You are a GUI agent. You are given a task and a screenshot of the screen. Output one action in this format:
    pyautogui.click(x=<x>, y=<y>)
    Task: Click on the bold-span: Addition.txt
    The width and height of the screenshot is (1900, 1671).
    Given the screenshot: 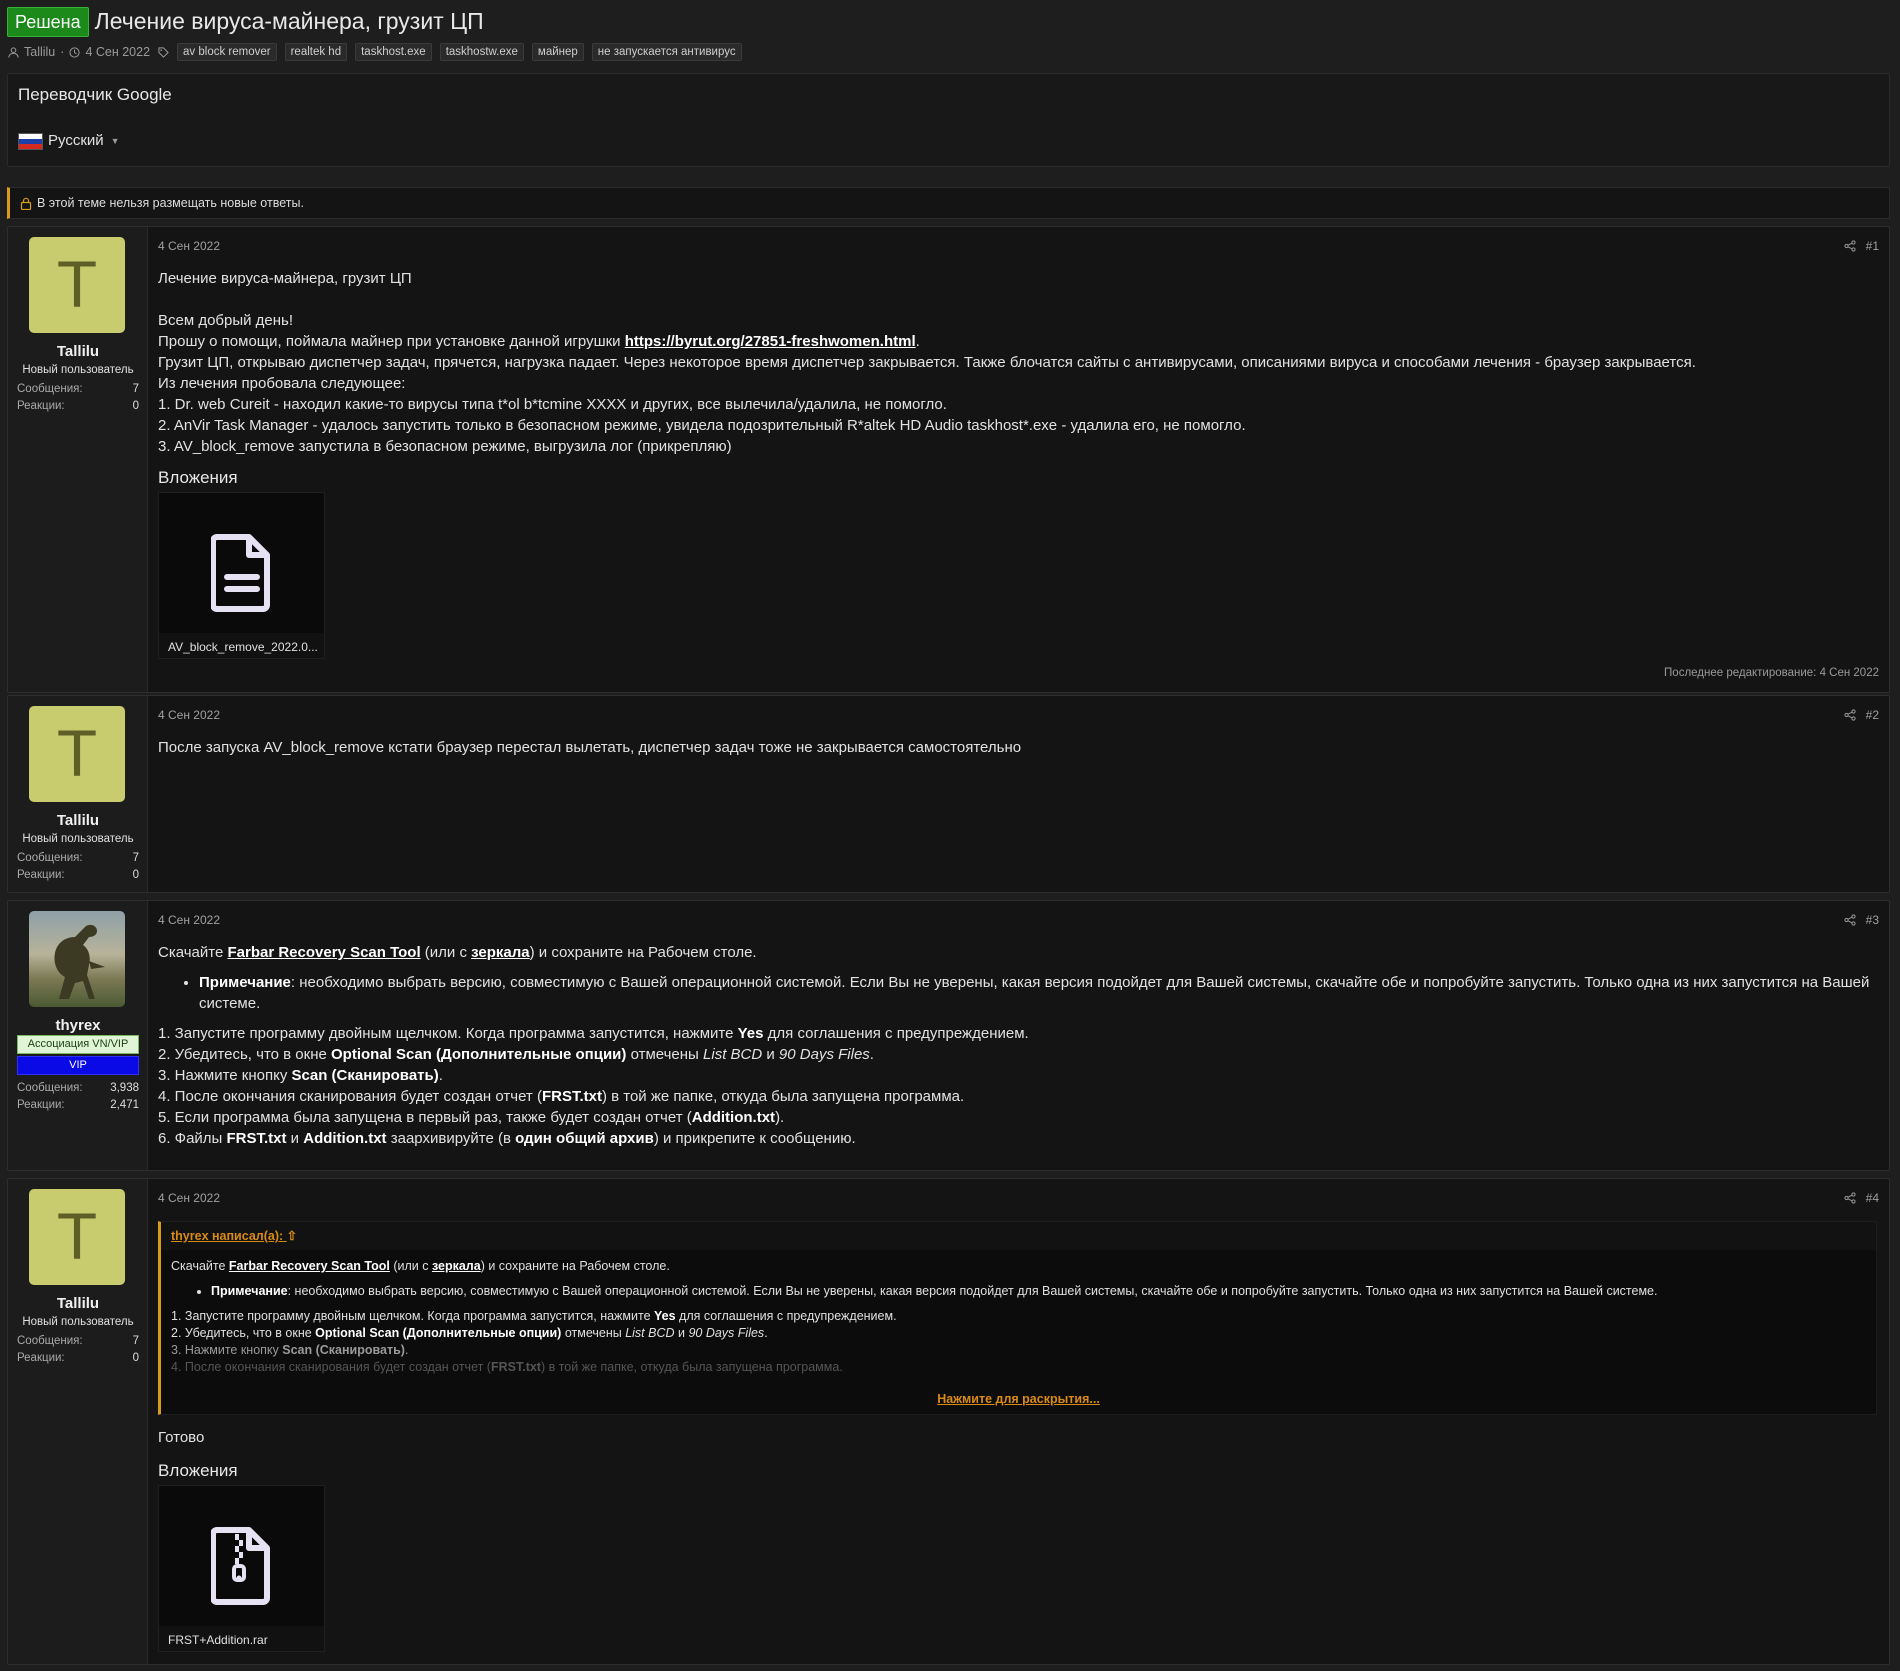 What is the action you would take?
    pyautogui.click(x=345, y=1138)
    